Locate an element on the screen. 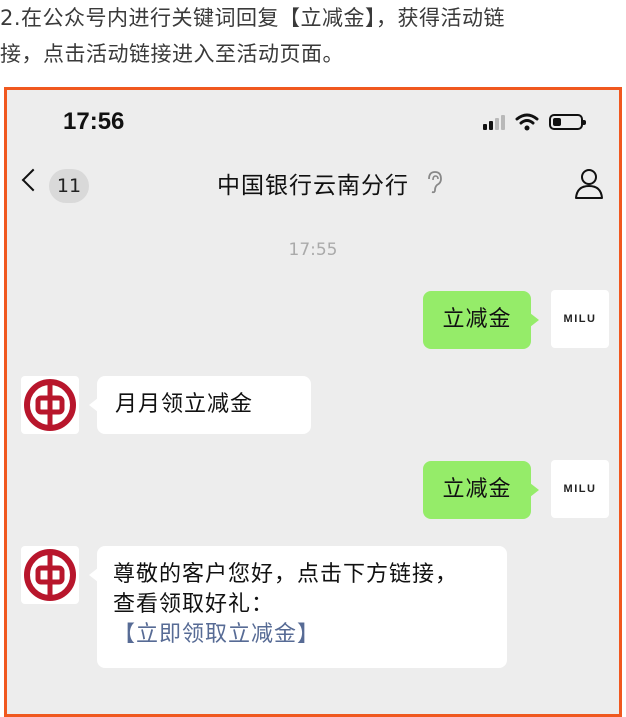  instruction-line-2: 接，点击活动链接进入至活动页面。 is located at coordinates (172, 54).